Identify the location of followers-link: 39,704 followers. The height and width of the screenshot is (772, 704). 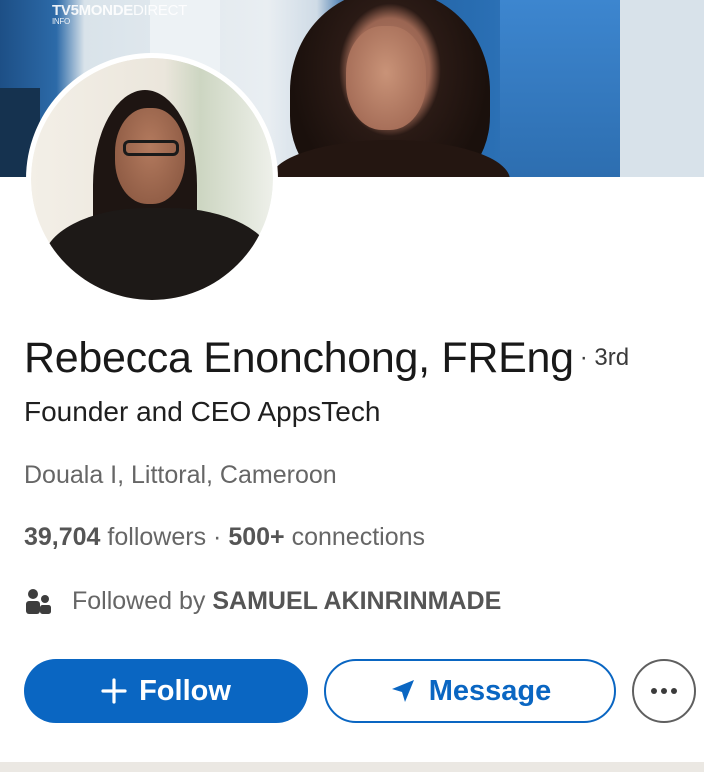
(115, 537).